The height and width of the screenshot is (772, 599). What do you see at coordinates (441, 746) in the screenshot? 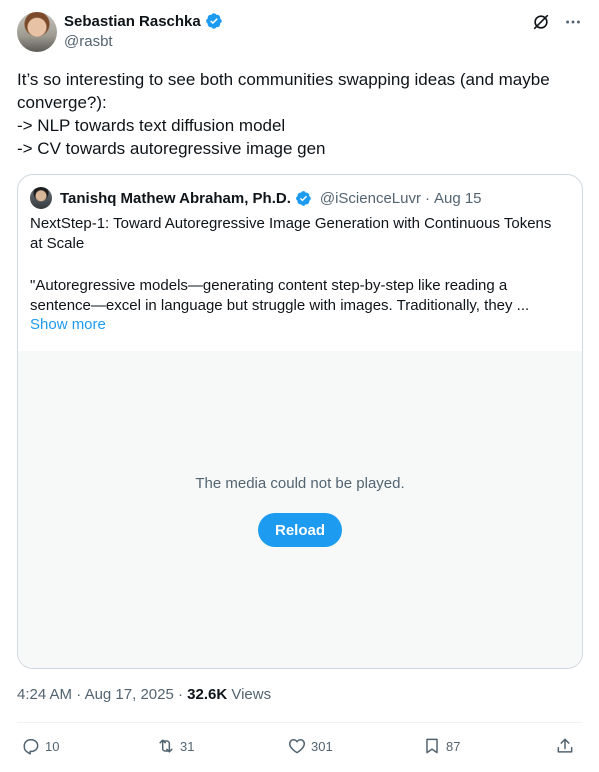
I see `bookmark-button: 87` at bounding box center [441, 746].